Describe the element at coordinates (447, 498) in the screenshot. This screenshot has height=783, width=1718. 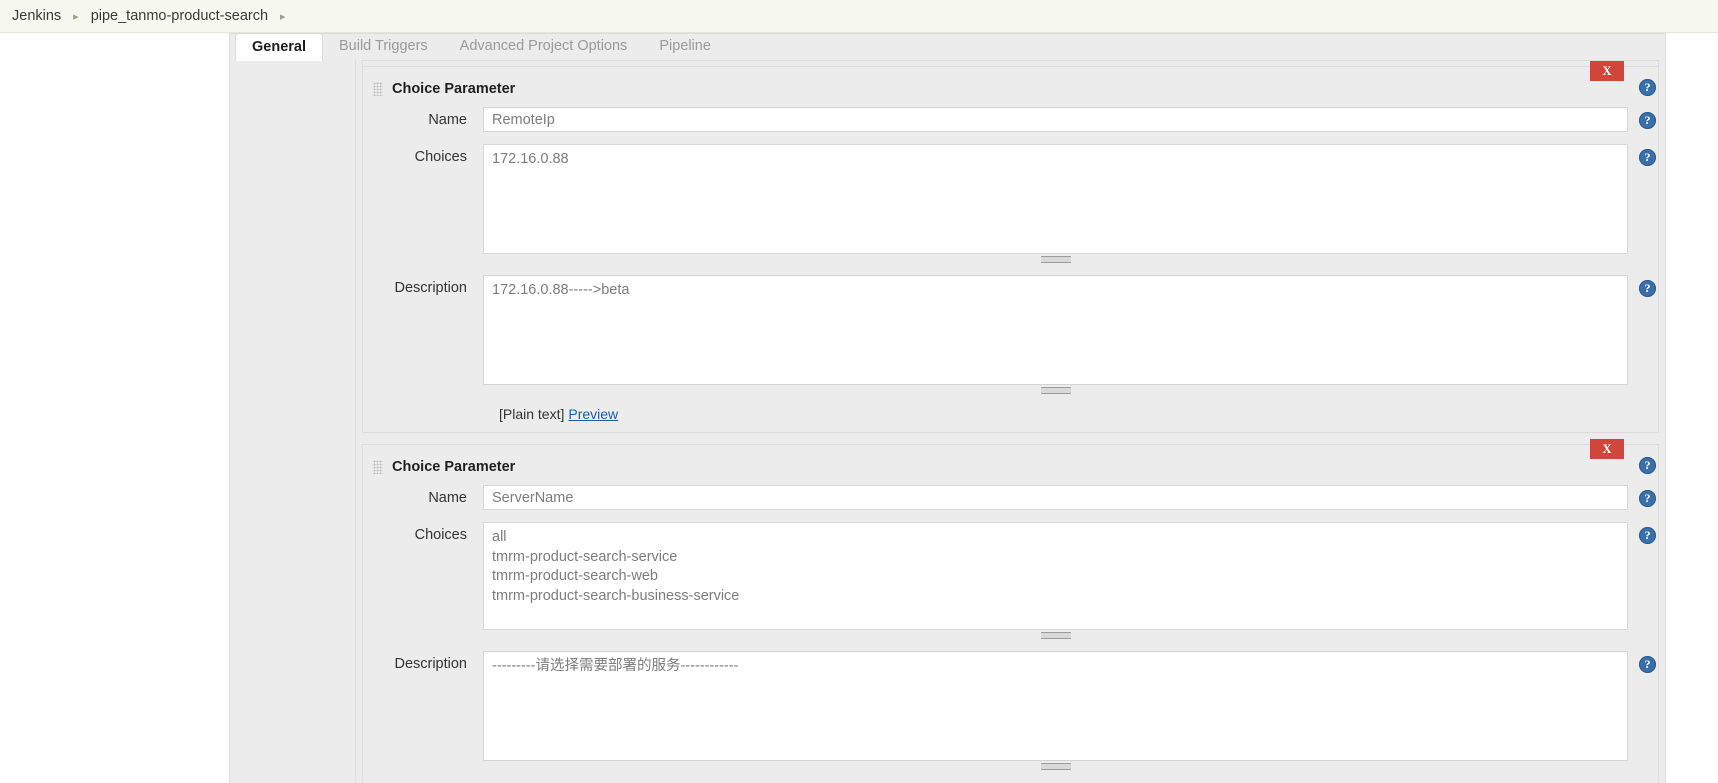
I see `label-name-2: Name` at that location.